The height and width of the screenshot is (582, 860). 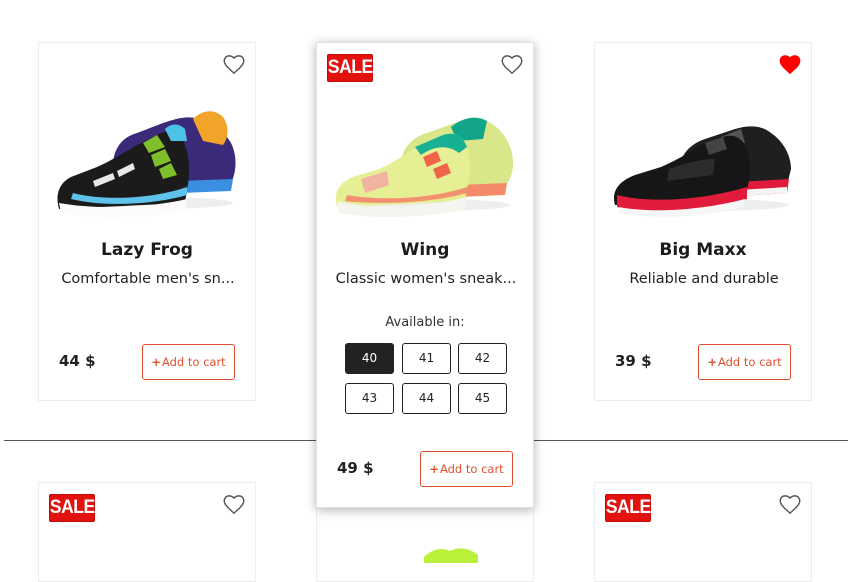 What do you see at coordinates (355, 468) in the screenshot?
I see `product-price: 49 $` at bounding box center [355, 468].